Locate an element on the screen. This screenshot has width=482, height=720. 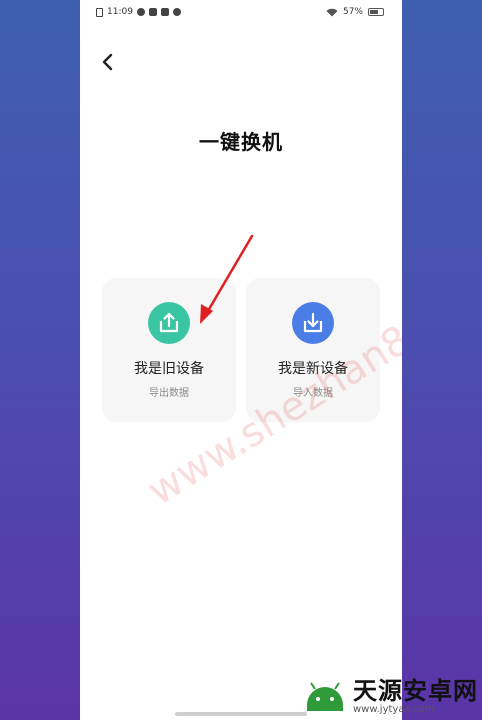
status-right: 57% is located at coordinates (355, 12).